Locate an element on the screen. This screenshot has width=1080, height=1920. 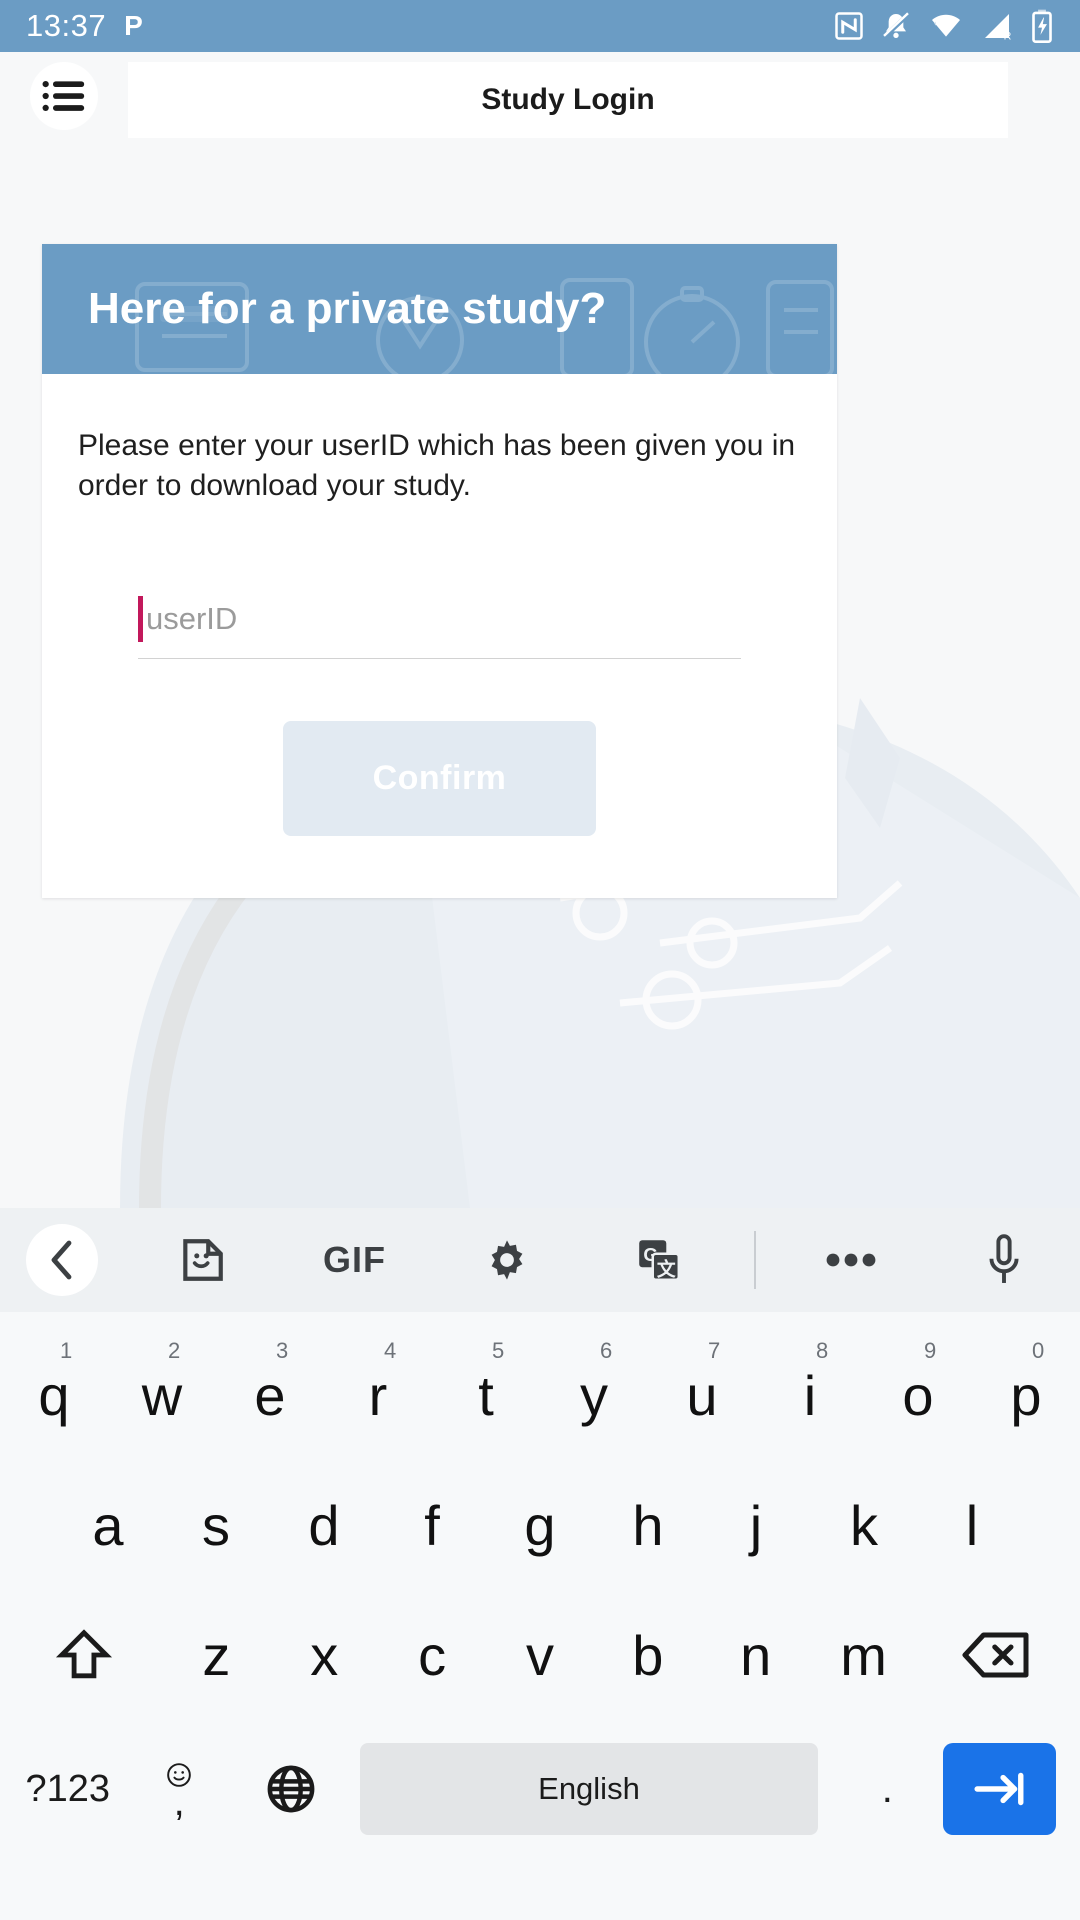
confirm-button: Confirm is located at coordinates (439, 778).